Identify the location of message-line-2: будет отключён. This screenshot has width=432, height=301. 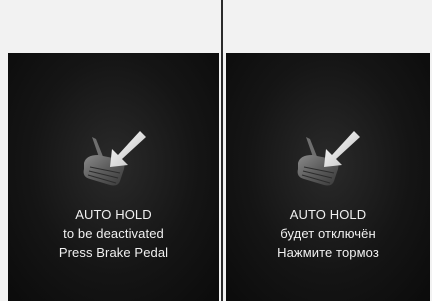
(328, 233).